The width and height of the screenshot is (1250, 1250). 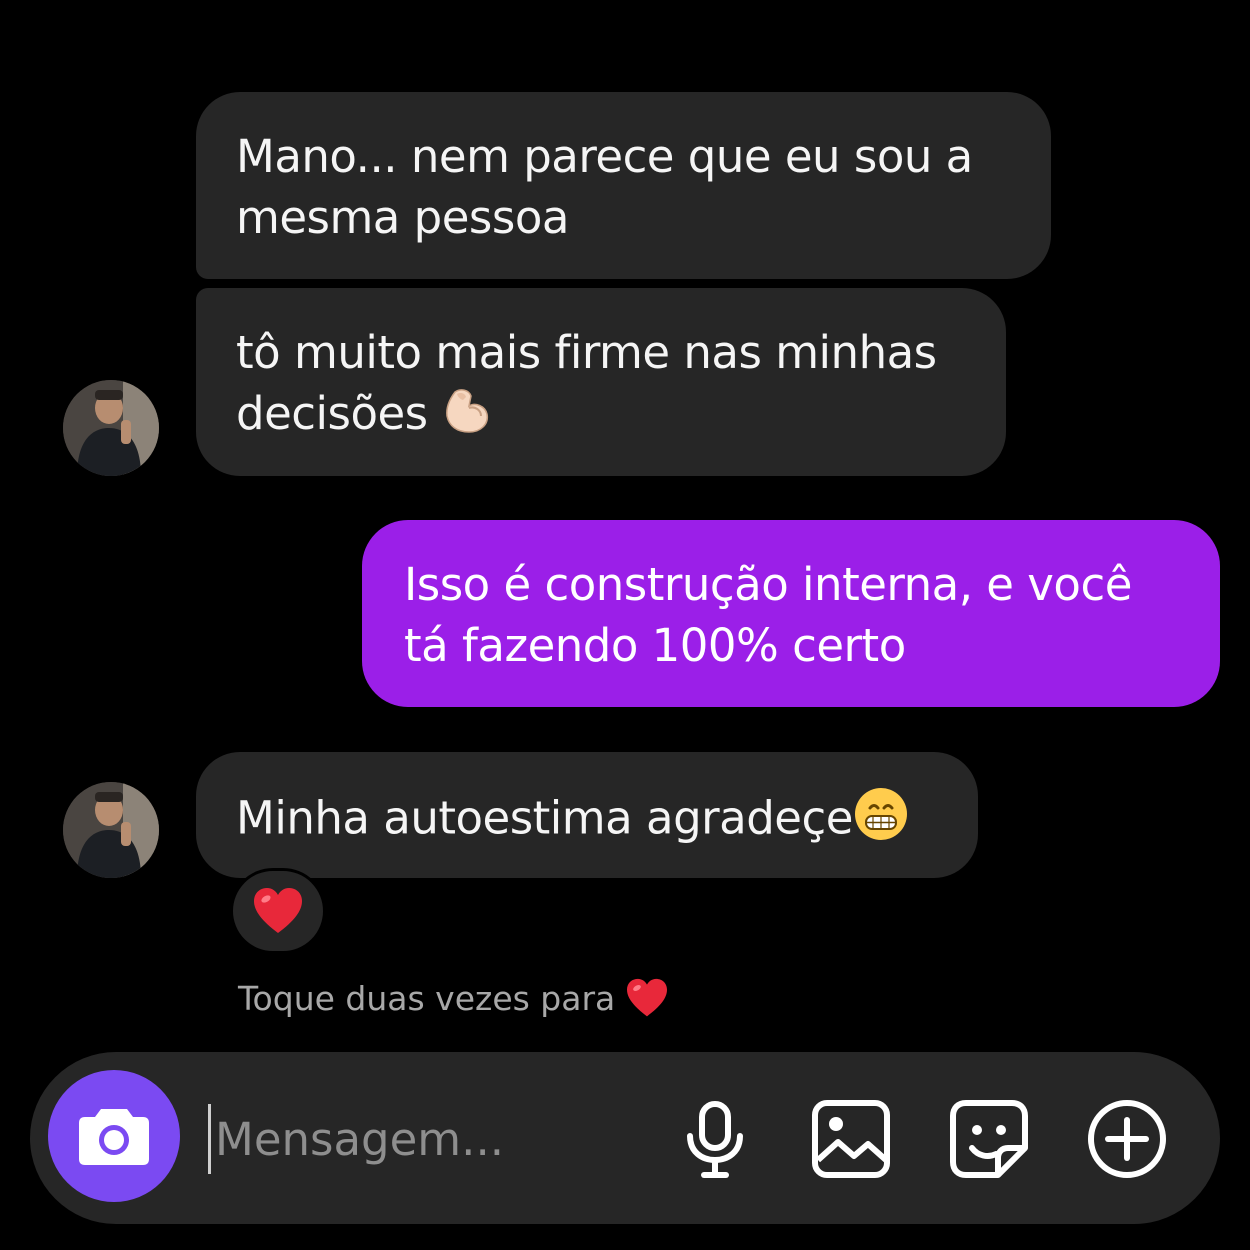 I want to click on message-text: tô muito mais firme nas minhas decisões, so click(x=586, y=383).